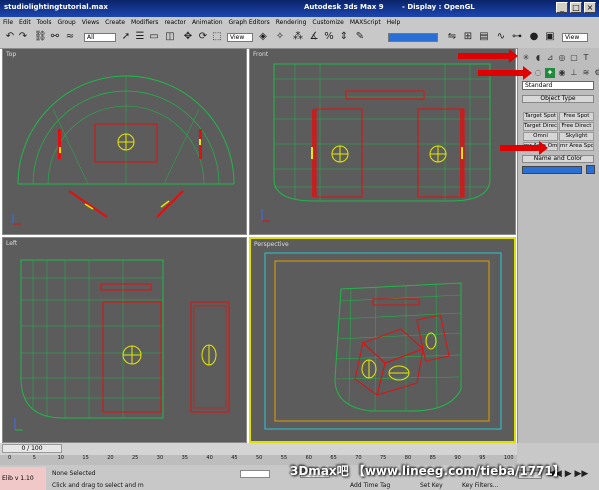 The height and width of the screenshot is (490, 599). I want to click on mirror-icon: ⇋, so click(452, 37).